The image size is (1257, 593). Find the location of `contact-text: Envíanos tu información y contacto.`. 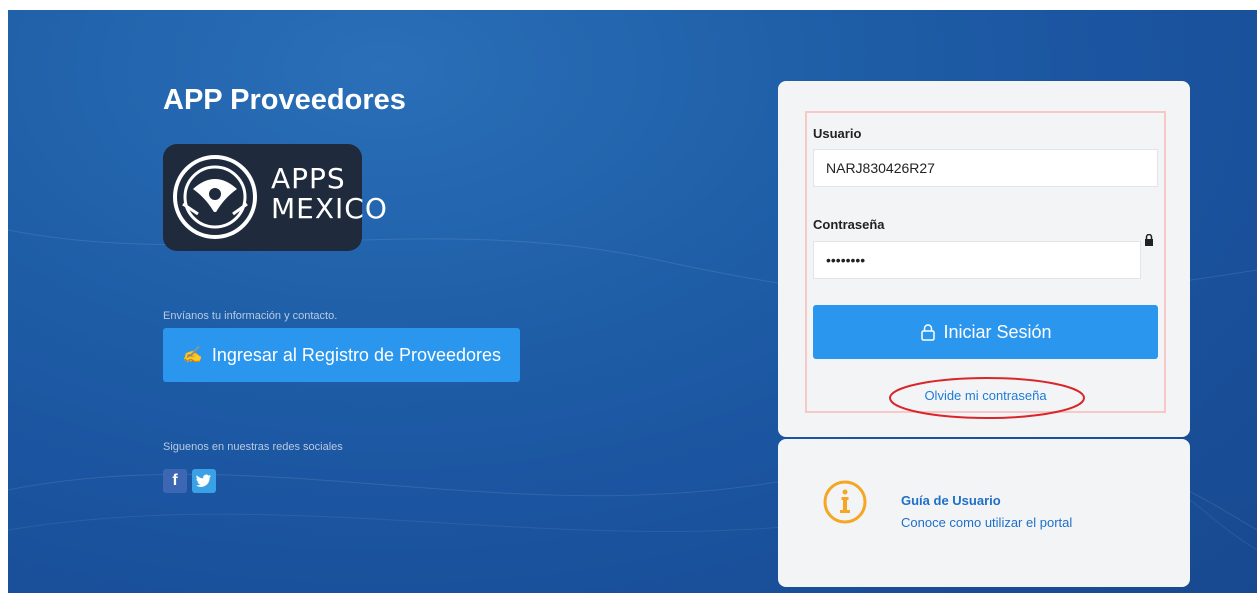

contact-text: Envíanos tu información y contacto. is located at coordinates (250, 316).